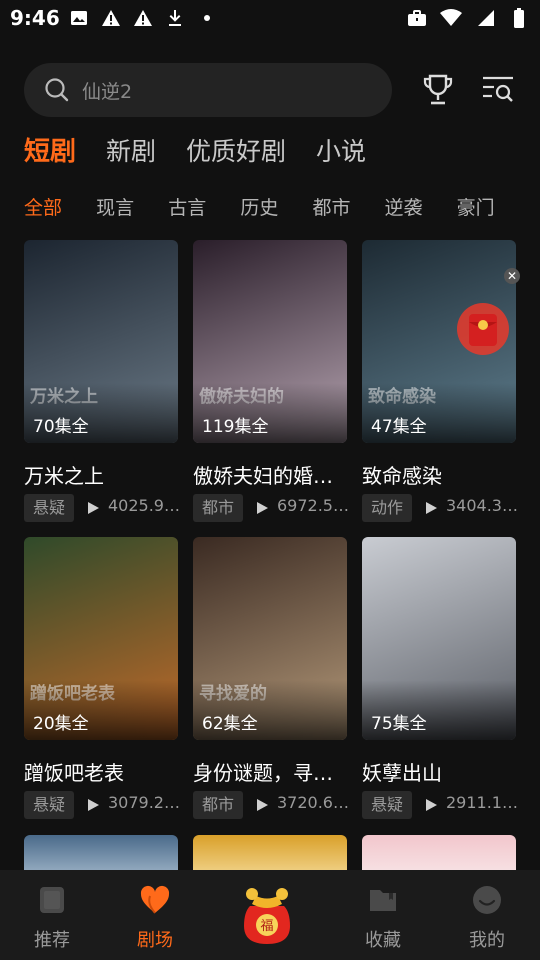 This screenshot has width=540, height=960. What do you see at coordinates (43, 208) in the screenshot?
I see `category-all: 全部` at bounding box center [43, 208].